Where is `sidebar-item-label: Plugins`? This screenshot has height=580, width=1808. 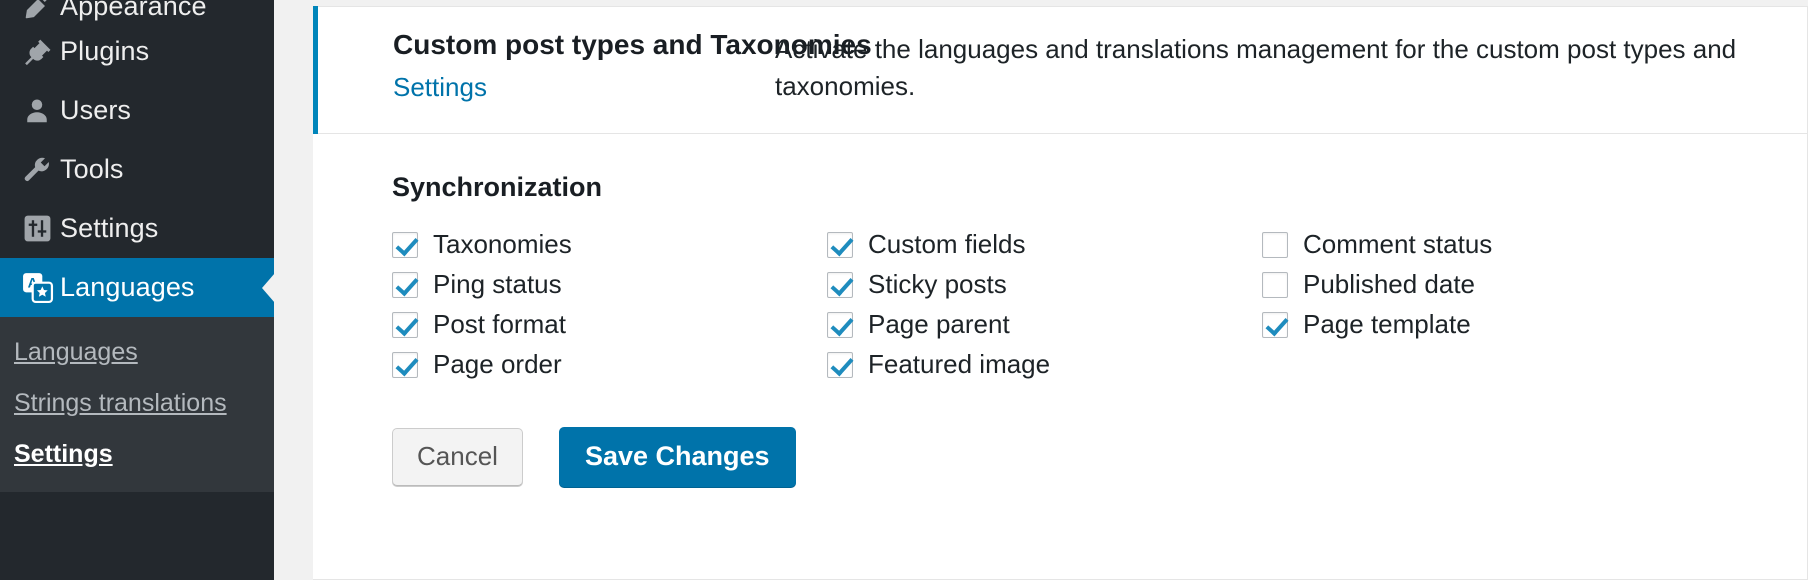 sidebar-item-label: Plugins is located at coordinates (105, 51).